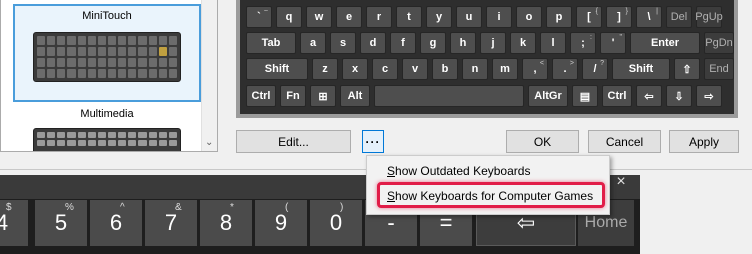 The width and height of the screenshot is (752, 254). I want to click on big-key-sub: &, so click(178, 207).